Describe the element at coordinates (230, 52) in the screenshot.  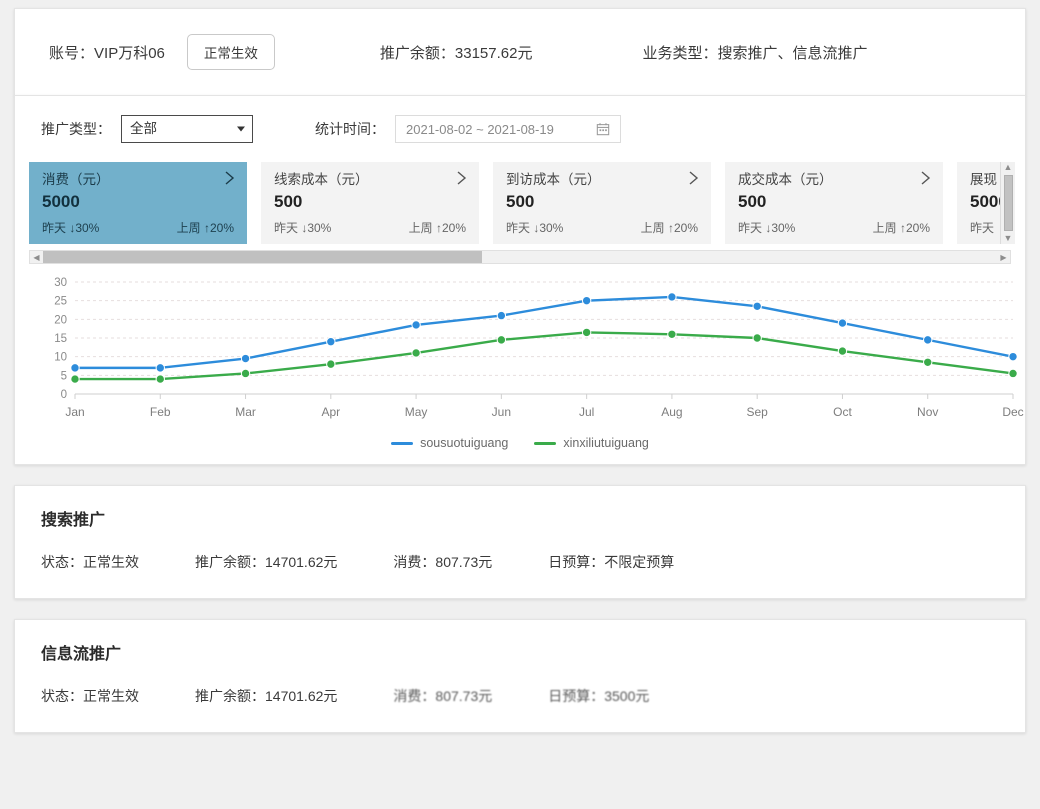
I see `account-status-button: 正常生效` at that location.